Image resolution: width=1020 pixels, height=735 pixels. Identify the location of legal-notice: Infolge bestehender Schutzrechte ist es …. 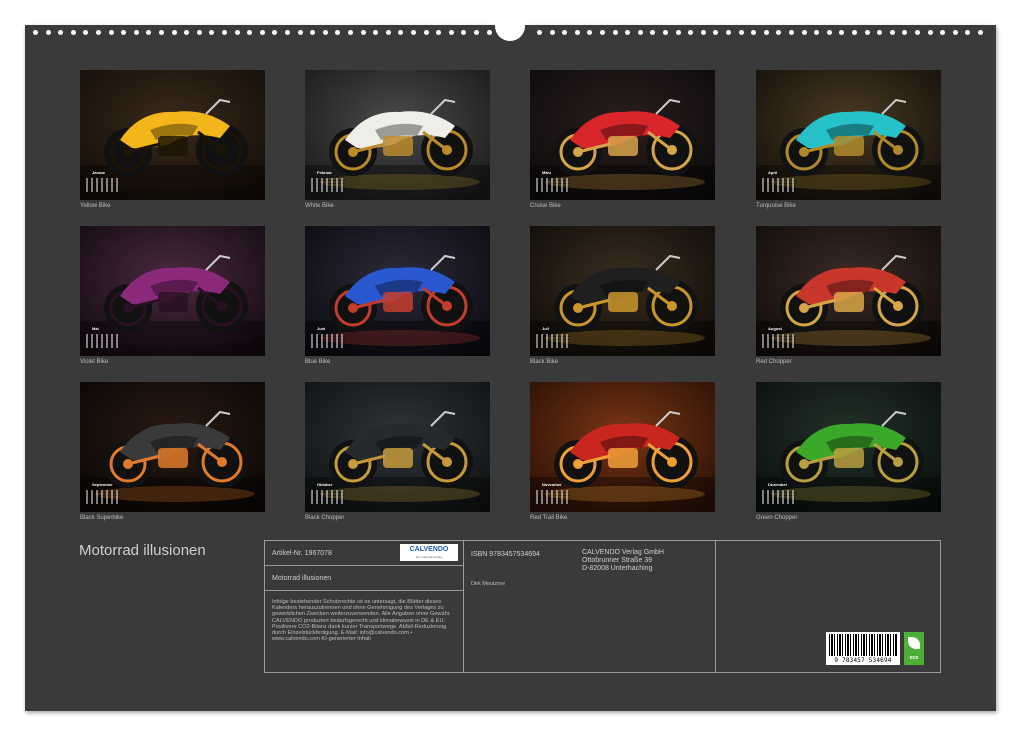
(361, 621).